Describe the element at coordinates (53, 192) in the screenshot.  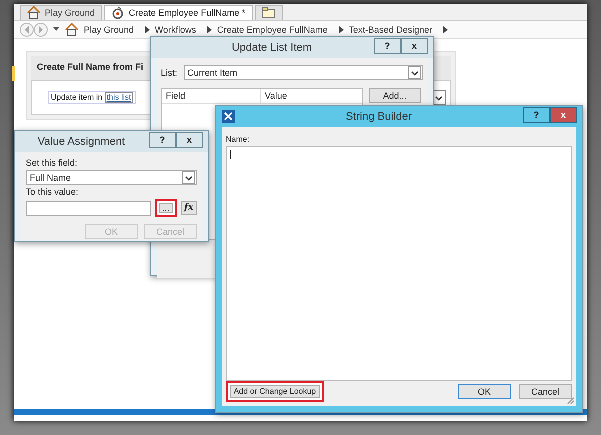
I see `field-label: To this value:` at that location.